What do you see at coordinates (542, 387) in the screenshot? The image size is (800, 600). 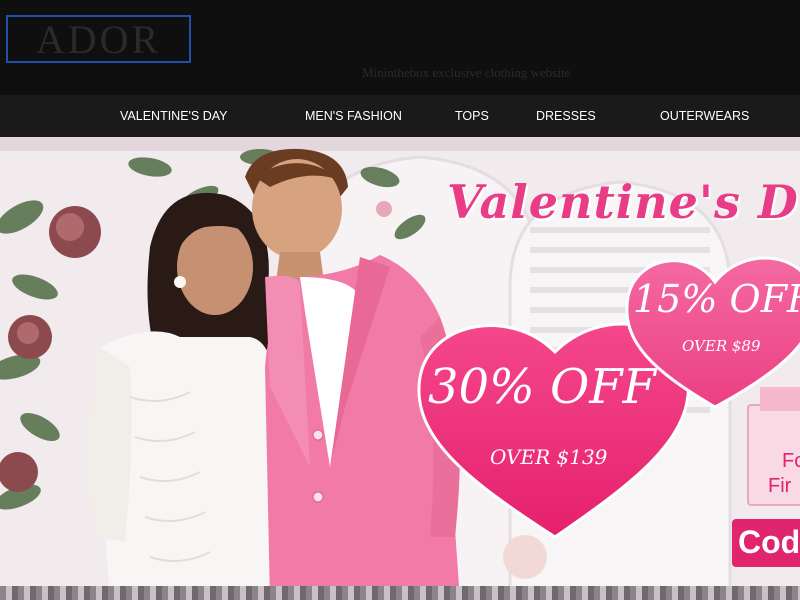 I see `offer-30-discount: 30% OFF` at bounding box center [542, 387].